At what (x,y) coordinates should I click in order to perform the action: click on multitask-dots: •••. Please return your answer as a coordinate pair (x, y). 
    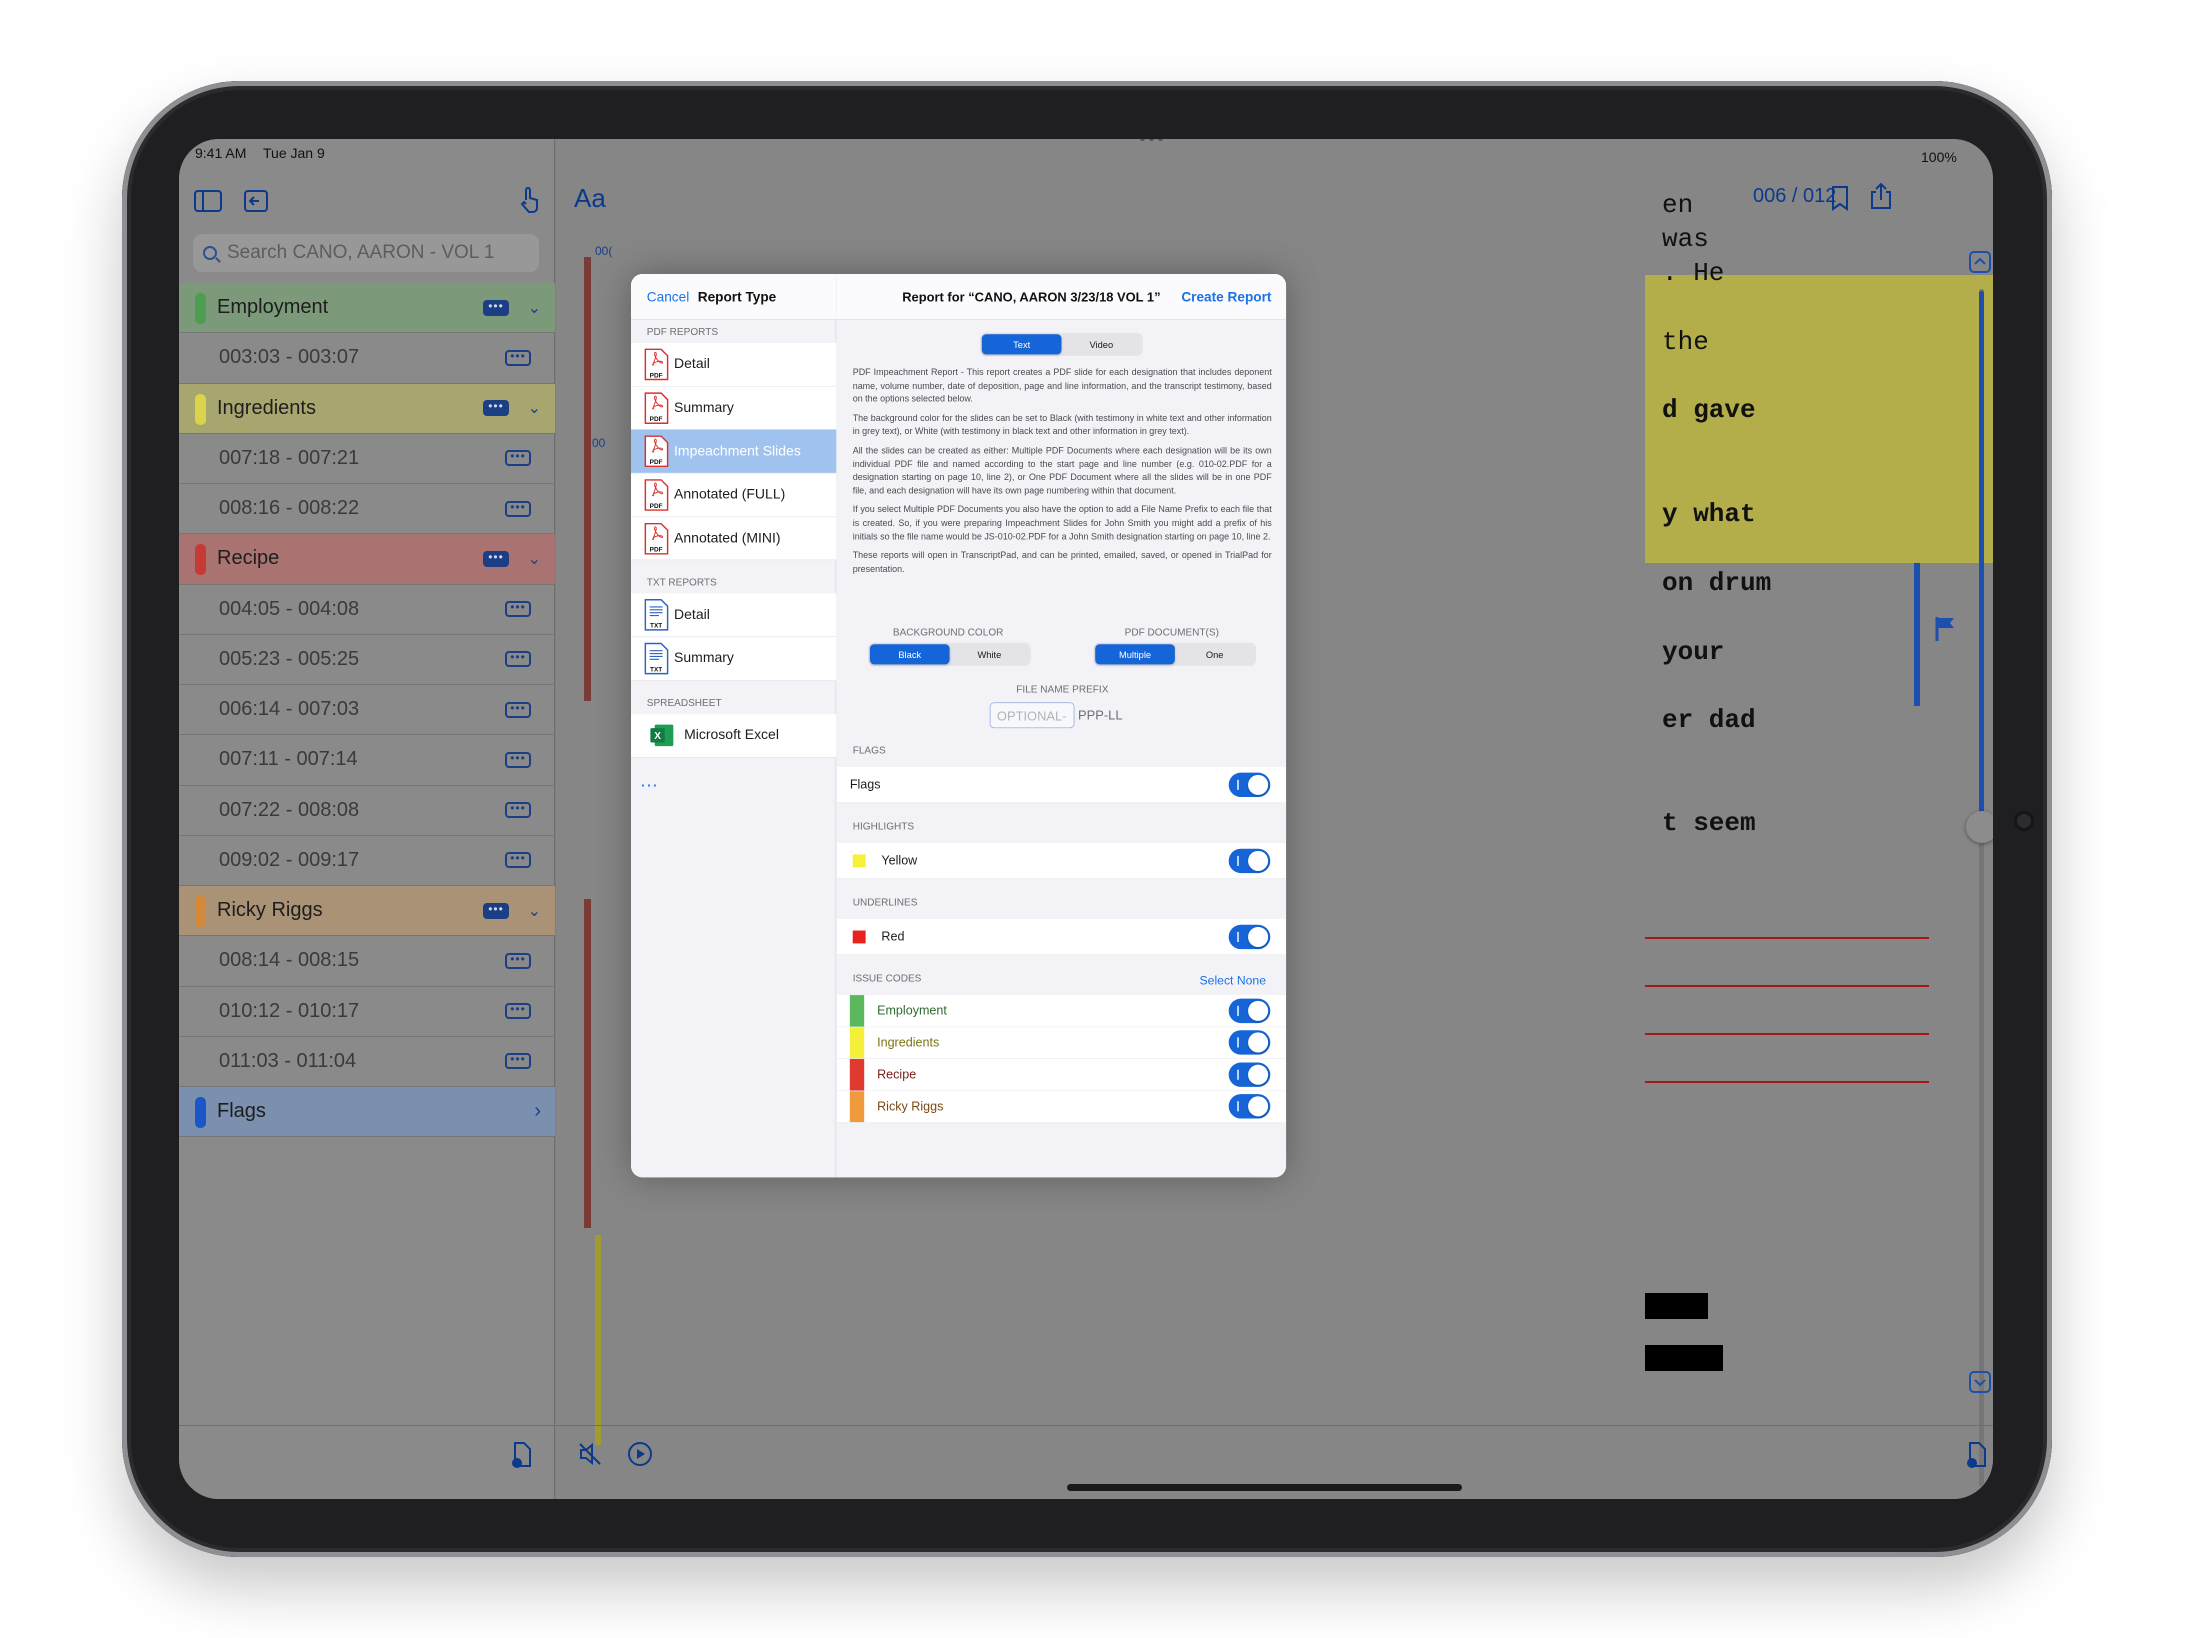
    Looking at the image, I should click on (1153, 144).